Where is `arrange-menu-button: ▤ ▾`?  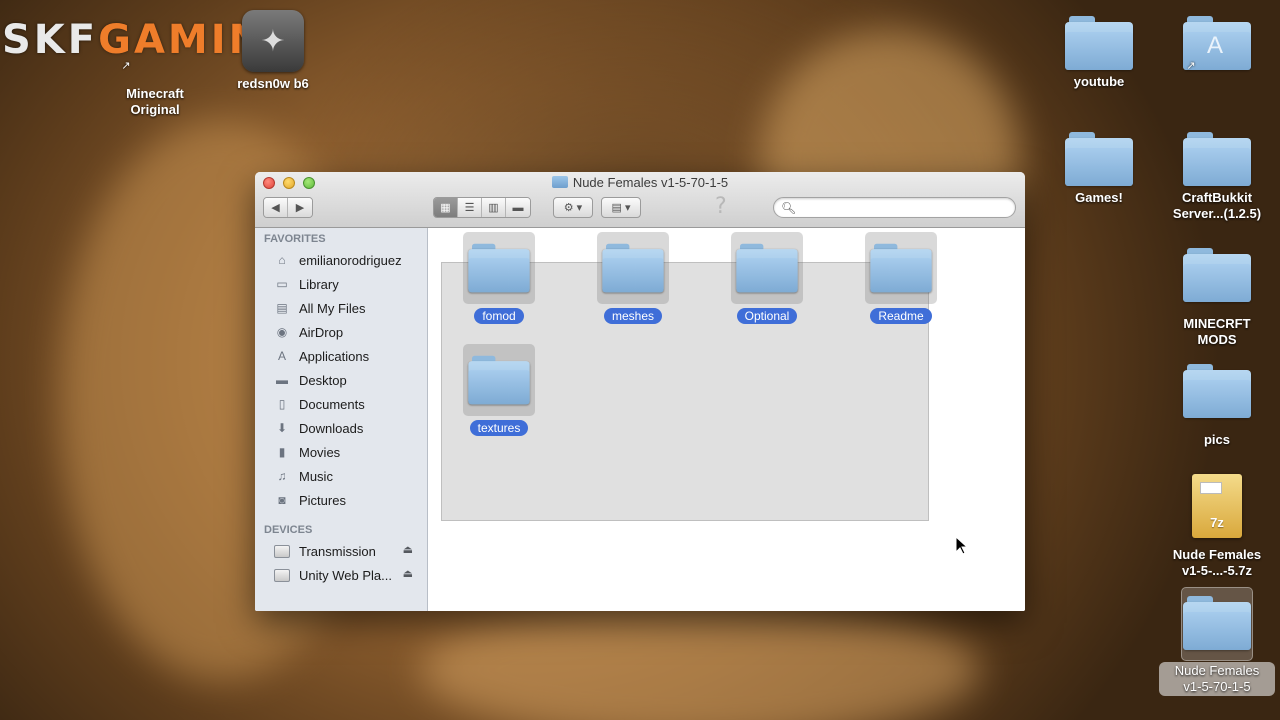 arrange-menu-button: ▤ ▾ is located at coordinates (621, 207).